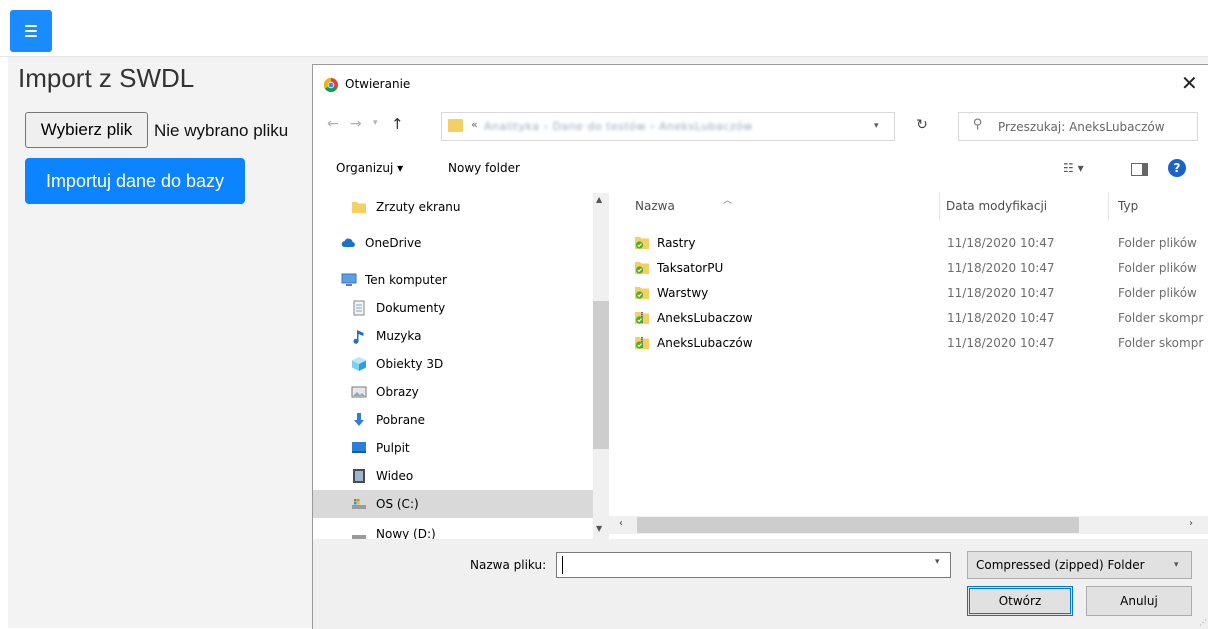 This screenshot has width=1208, height=629. Describe the element at coordinates (621, 523) in the screenshot. I see `scroll-left-icon: ‹` at that location.